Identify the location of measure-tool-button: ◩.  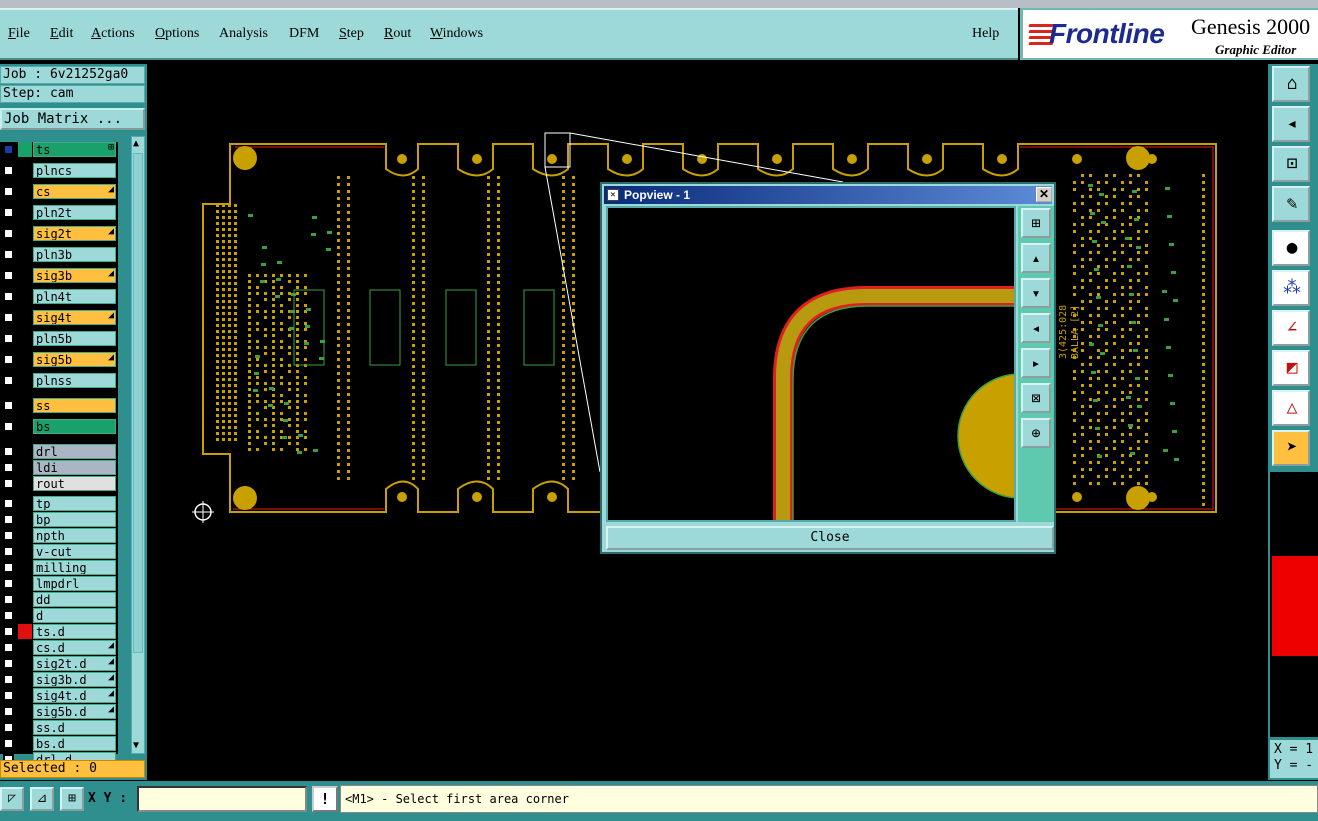
(1291, 368).